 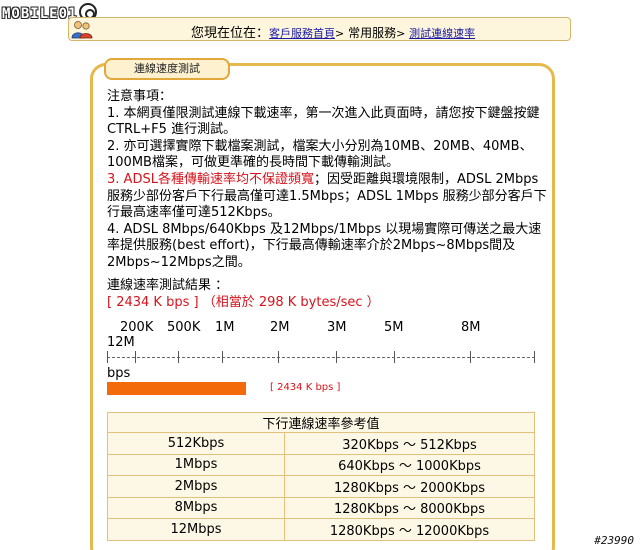 I want to click on table-row: 512Kbps 320Kbps ～ 512Kbps, so click(x=321, y=443).